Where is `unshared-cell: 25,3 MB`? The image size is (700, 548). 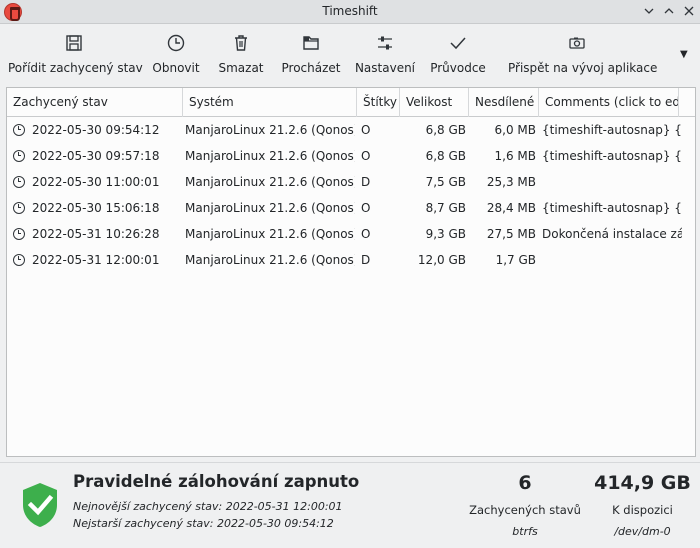
unshared-cell: 25,3 MB is located at coordinates (511, 182).